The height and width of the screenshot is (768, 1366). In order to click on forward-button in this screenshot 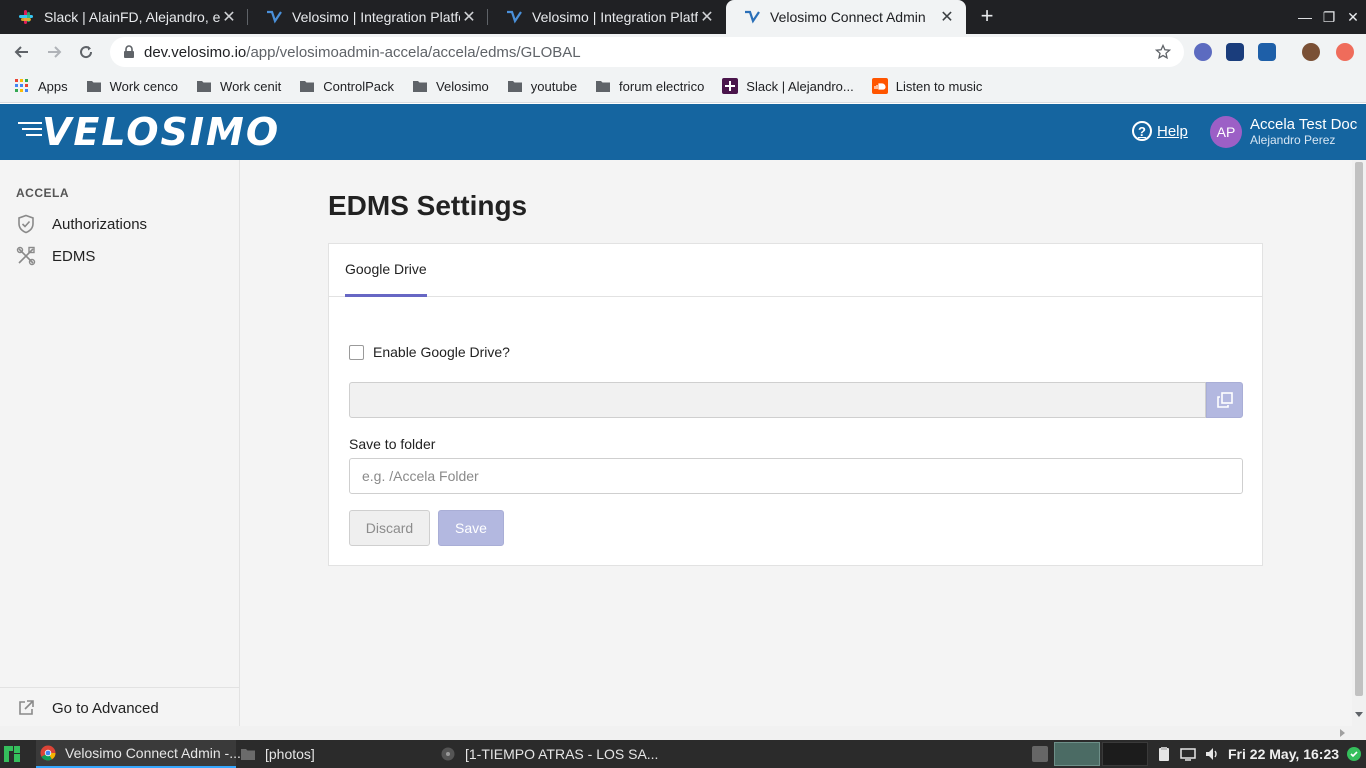, I will do `click(54, 52)`.